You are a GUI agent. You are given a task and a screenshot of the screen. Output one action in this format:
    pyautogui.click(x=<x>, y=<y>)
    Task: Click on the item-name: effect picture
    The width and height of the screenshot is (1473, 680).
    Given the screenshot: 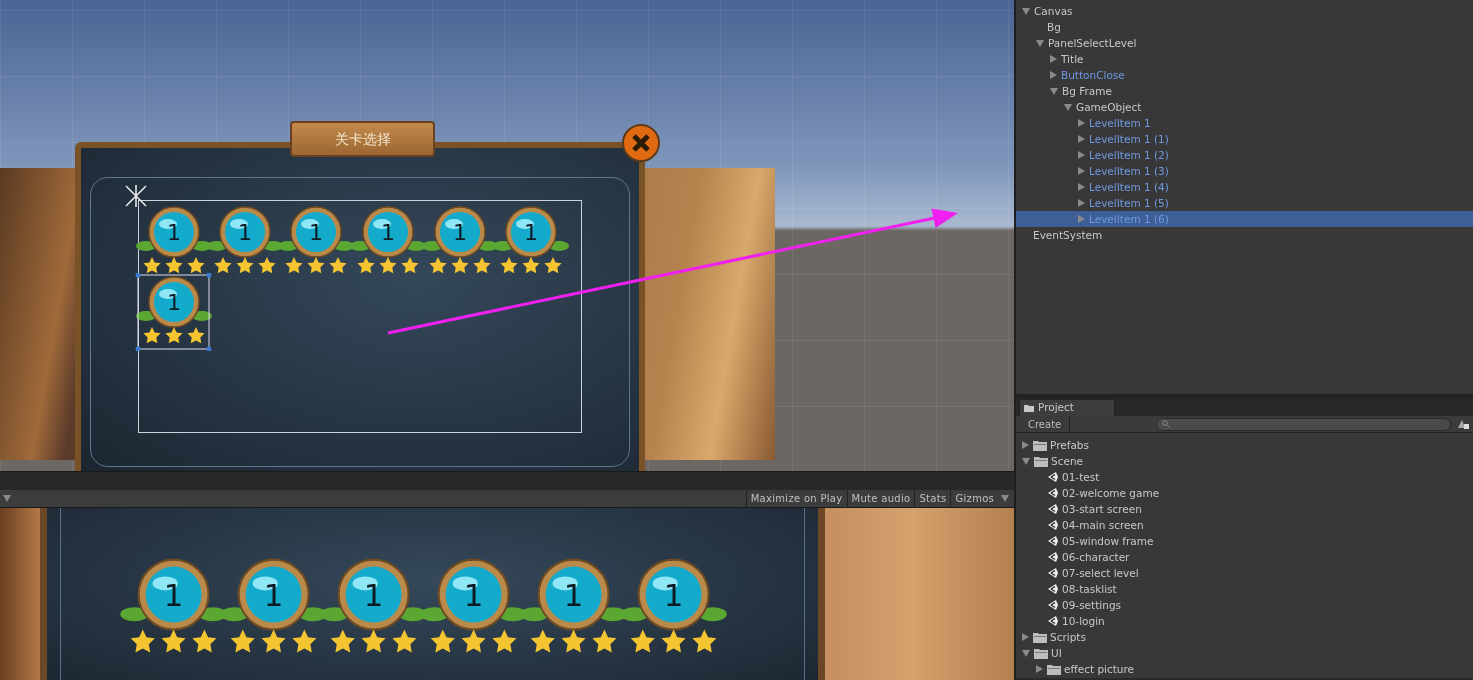 What is the action you would take?
    pyautogui.click(x=1099, y=669)
    